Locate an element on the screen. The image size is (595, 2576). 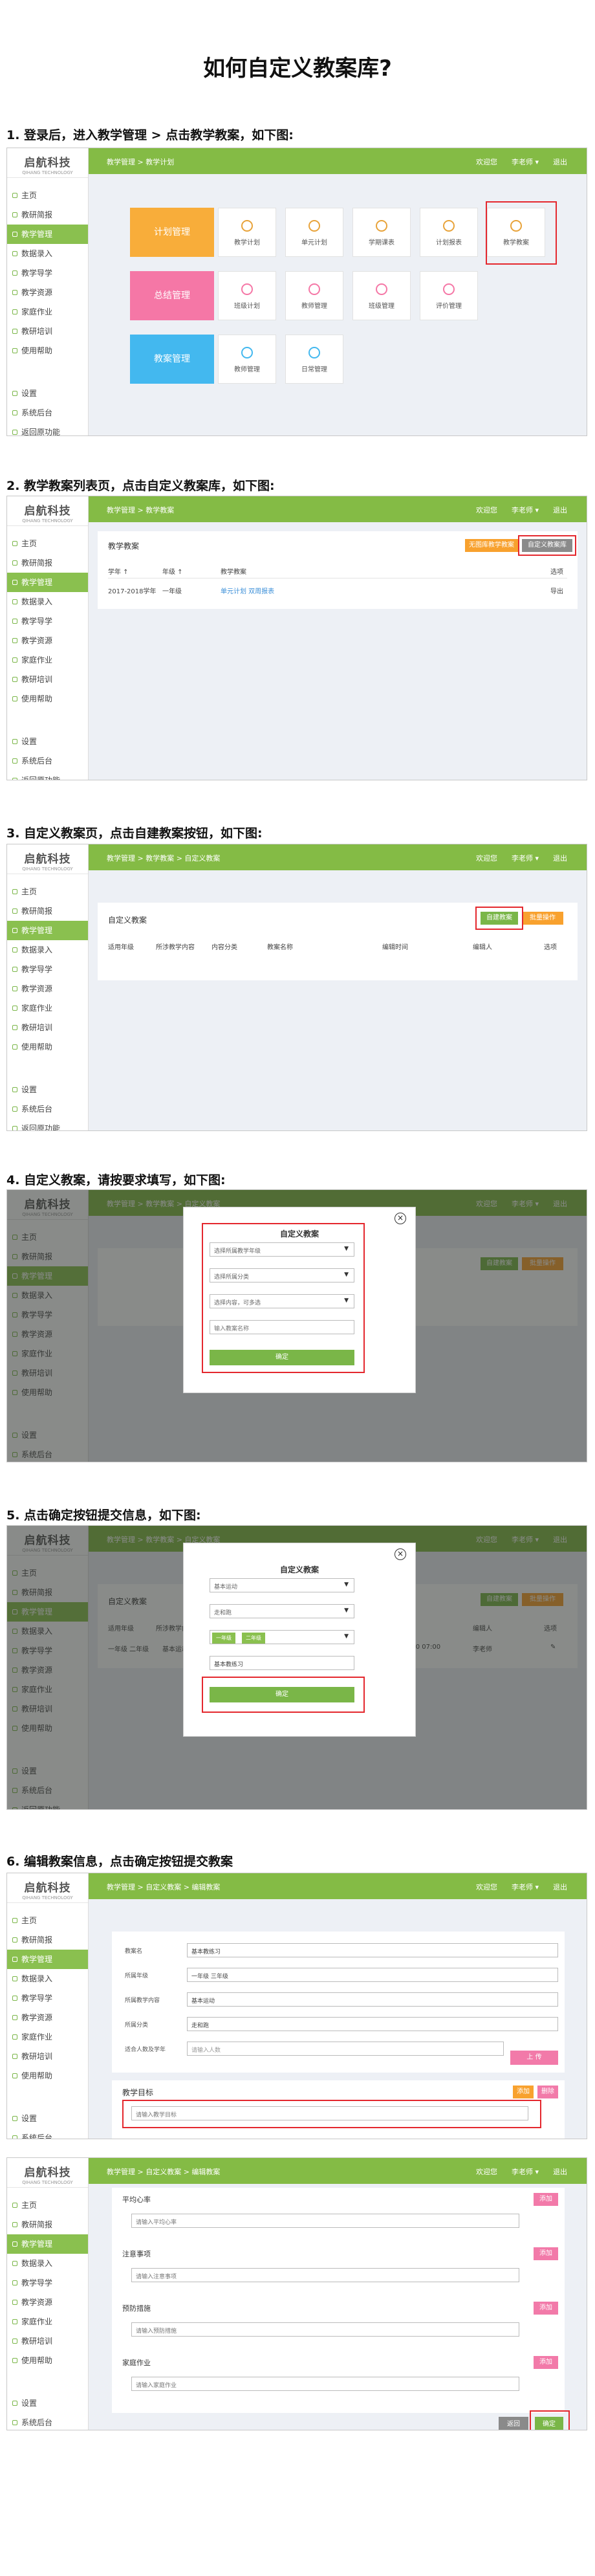
function-tile: 日常管理 is located at coordinates (314, 359).